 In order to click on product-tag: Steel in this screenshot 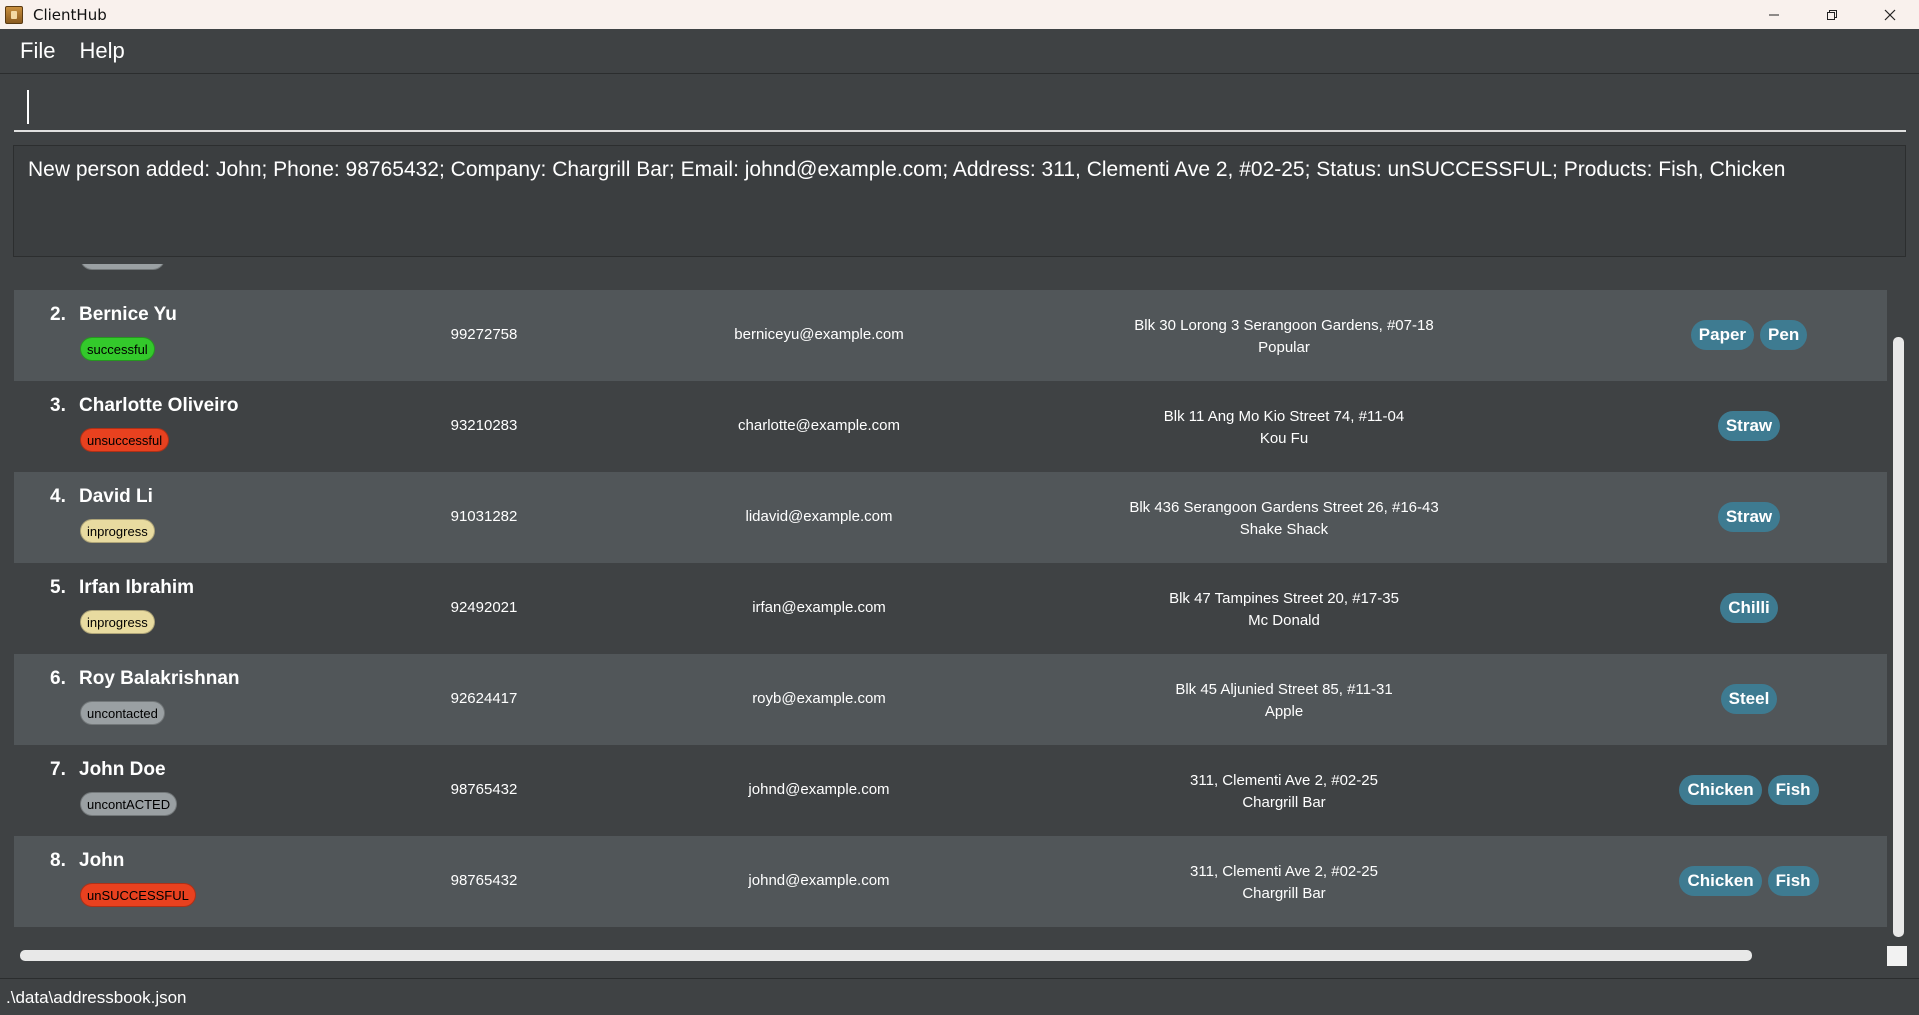, I will do `click(1749, 699)`.